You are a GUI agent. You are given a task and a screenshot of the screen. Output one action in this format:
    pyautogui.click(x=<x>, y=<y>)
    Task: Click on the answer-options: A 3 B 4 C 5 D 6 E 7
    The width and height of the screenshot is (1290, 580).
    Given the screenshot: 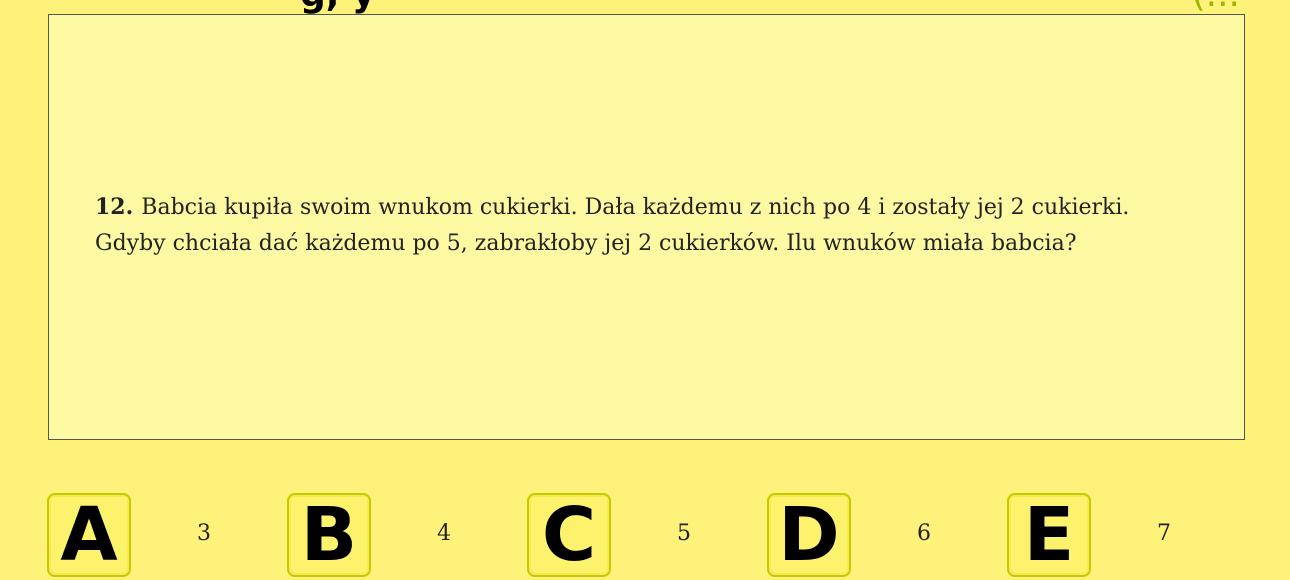 What is the action you would take?
    pyautogui.click(x=647, y=536)
    